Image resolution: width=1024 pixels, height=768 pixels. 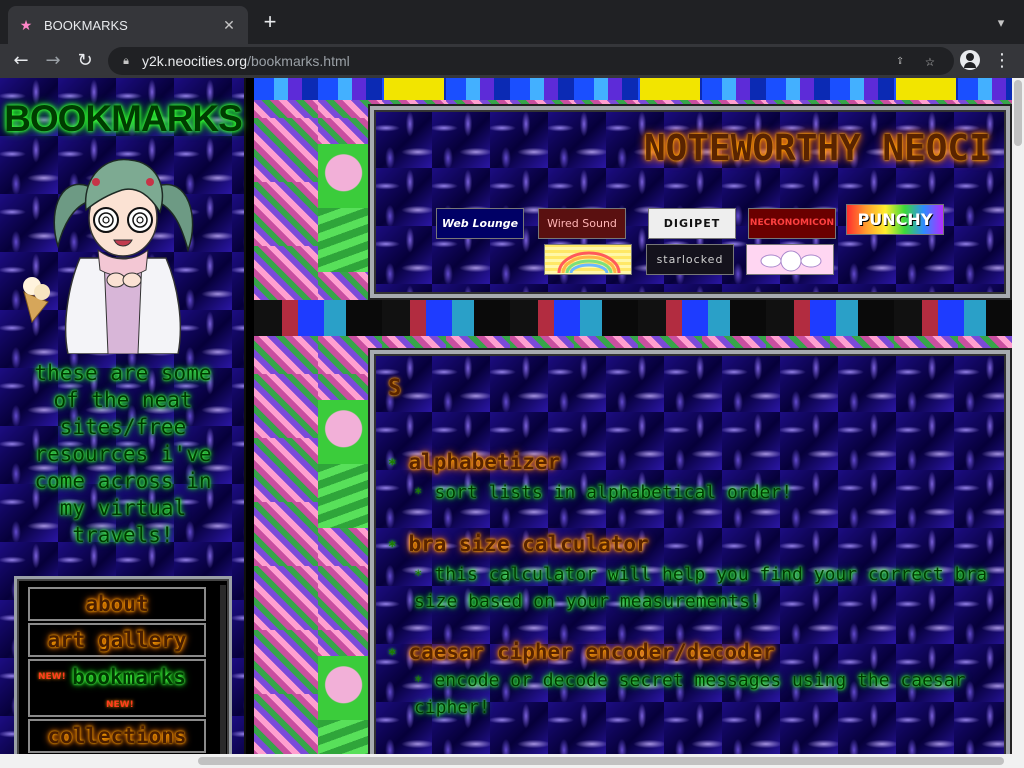 I want to click on nav-label: collections, so click(x=117, y=736).